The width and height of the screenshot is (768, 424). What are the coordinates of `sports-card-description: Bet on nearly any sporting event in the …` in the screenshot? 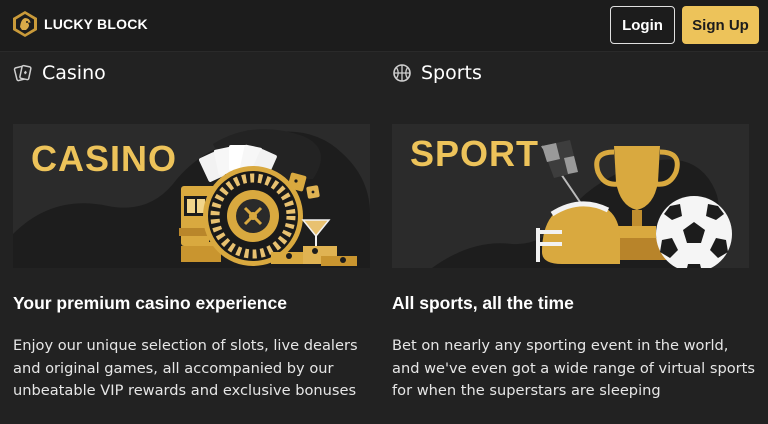 It's located at (573, 368).